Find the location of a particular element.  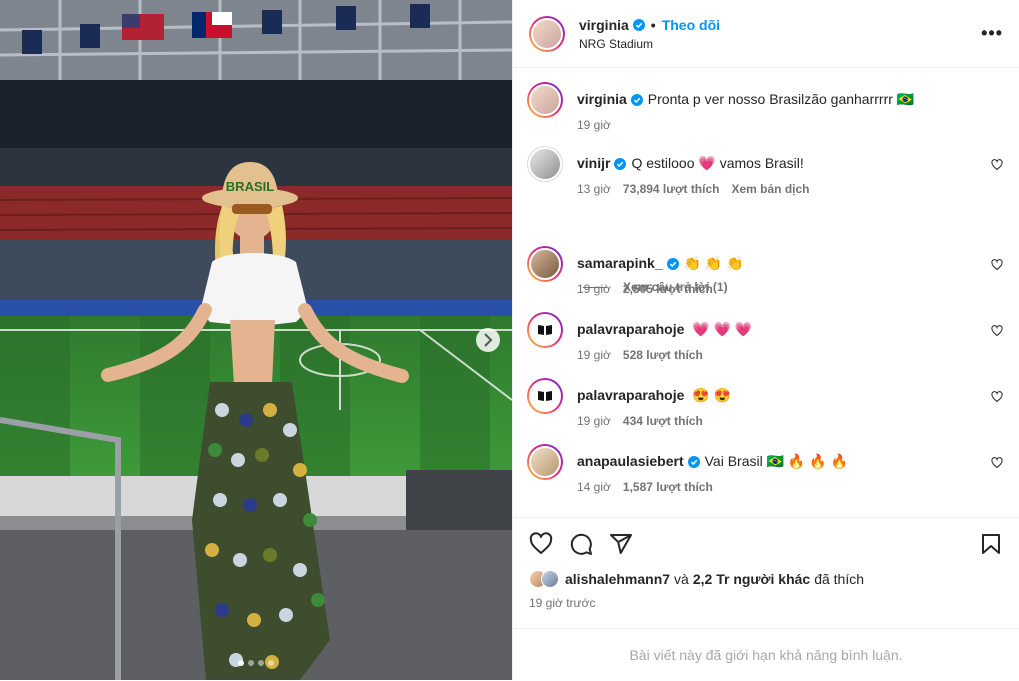

more-options-icon: ••• is located at coordinates (992, 33).